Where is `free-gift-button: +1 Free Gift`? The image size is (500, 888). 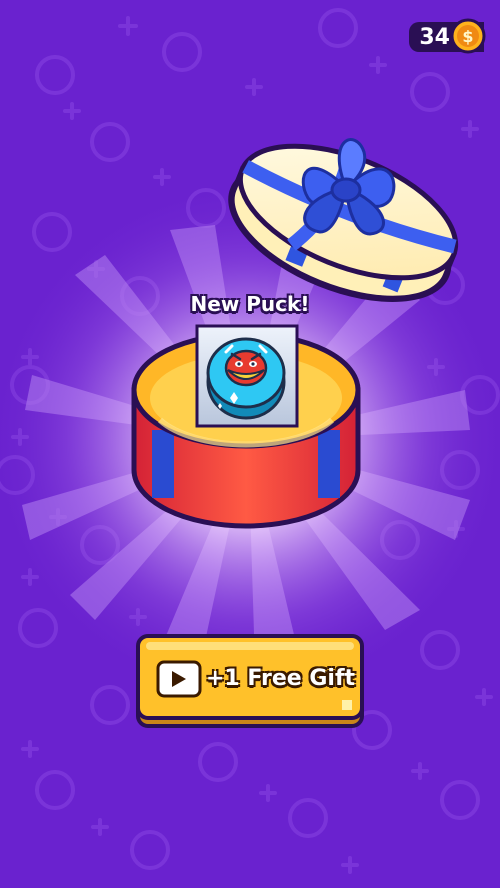 free-gift-button: +1 Free Gift is located at coordinates (250, 680).